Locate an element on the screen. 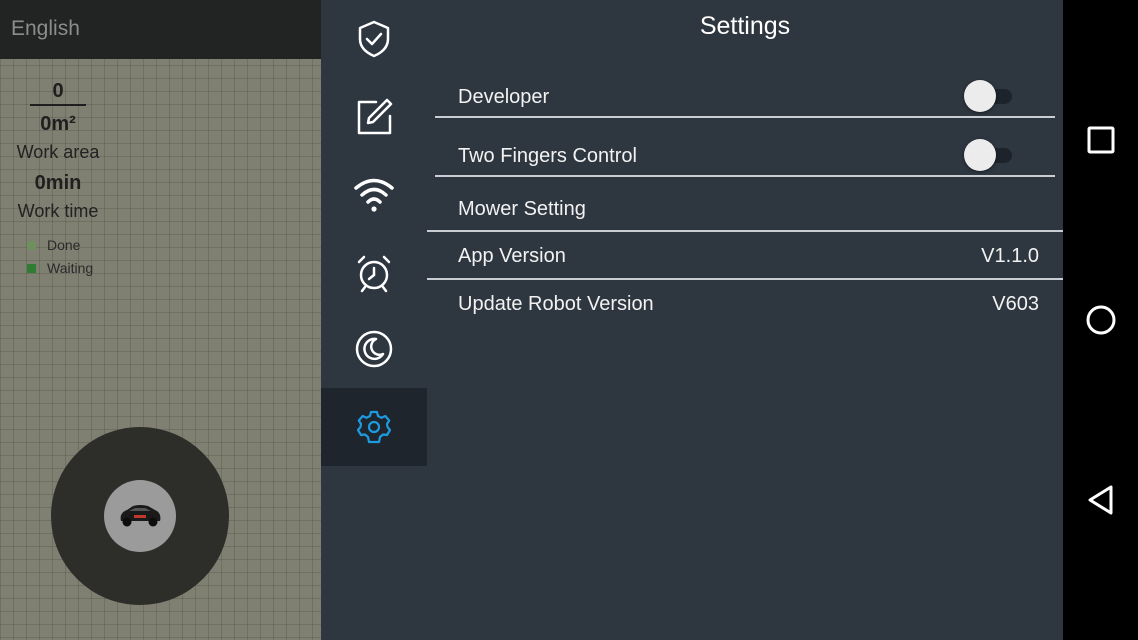  moon-icon is located at coordinates (374, 349).